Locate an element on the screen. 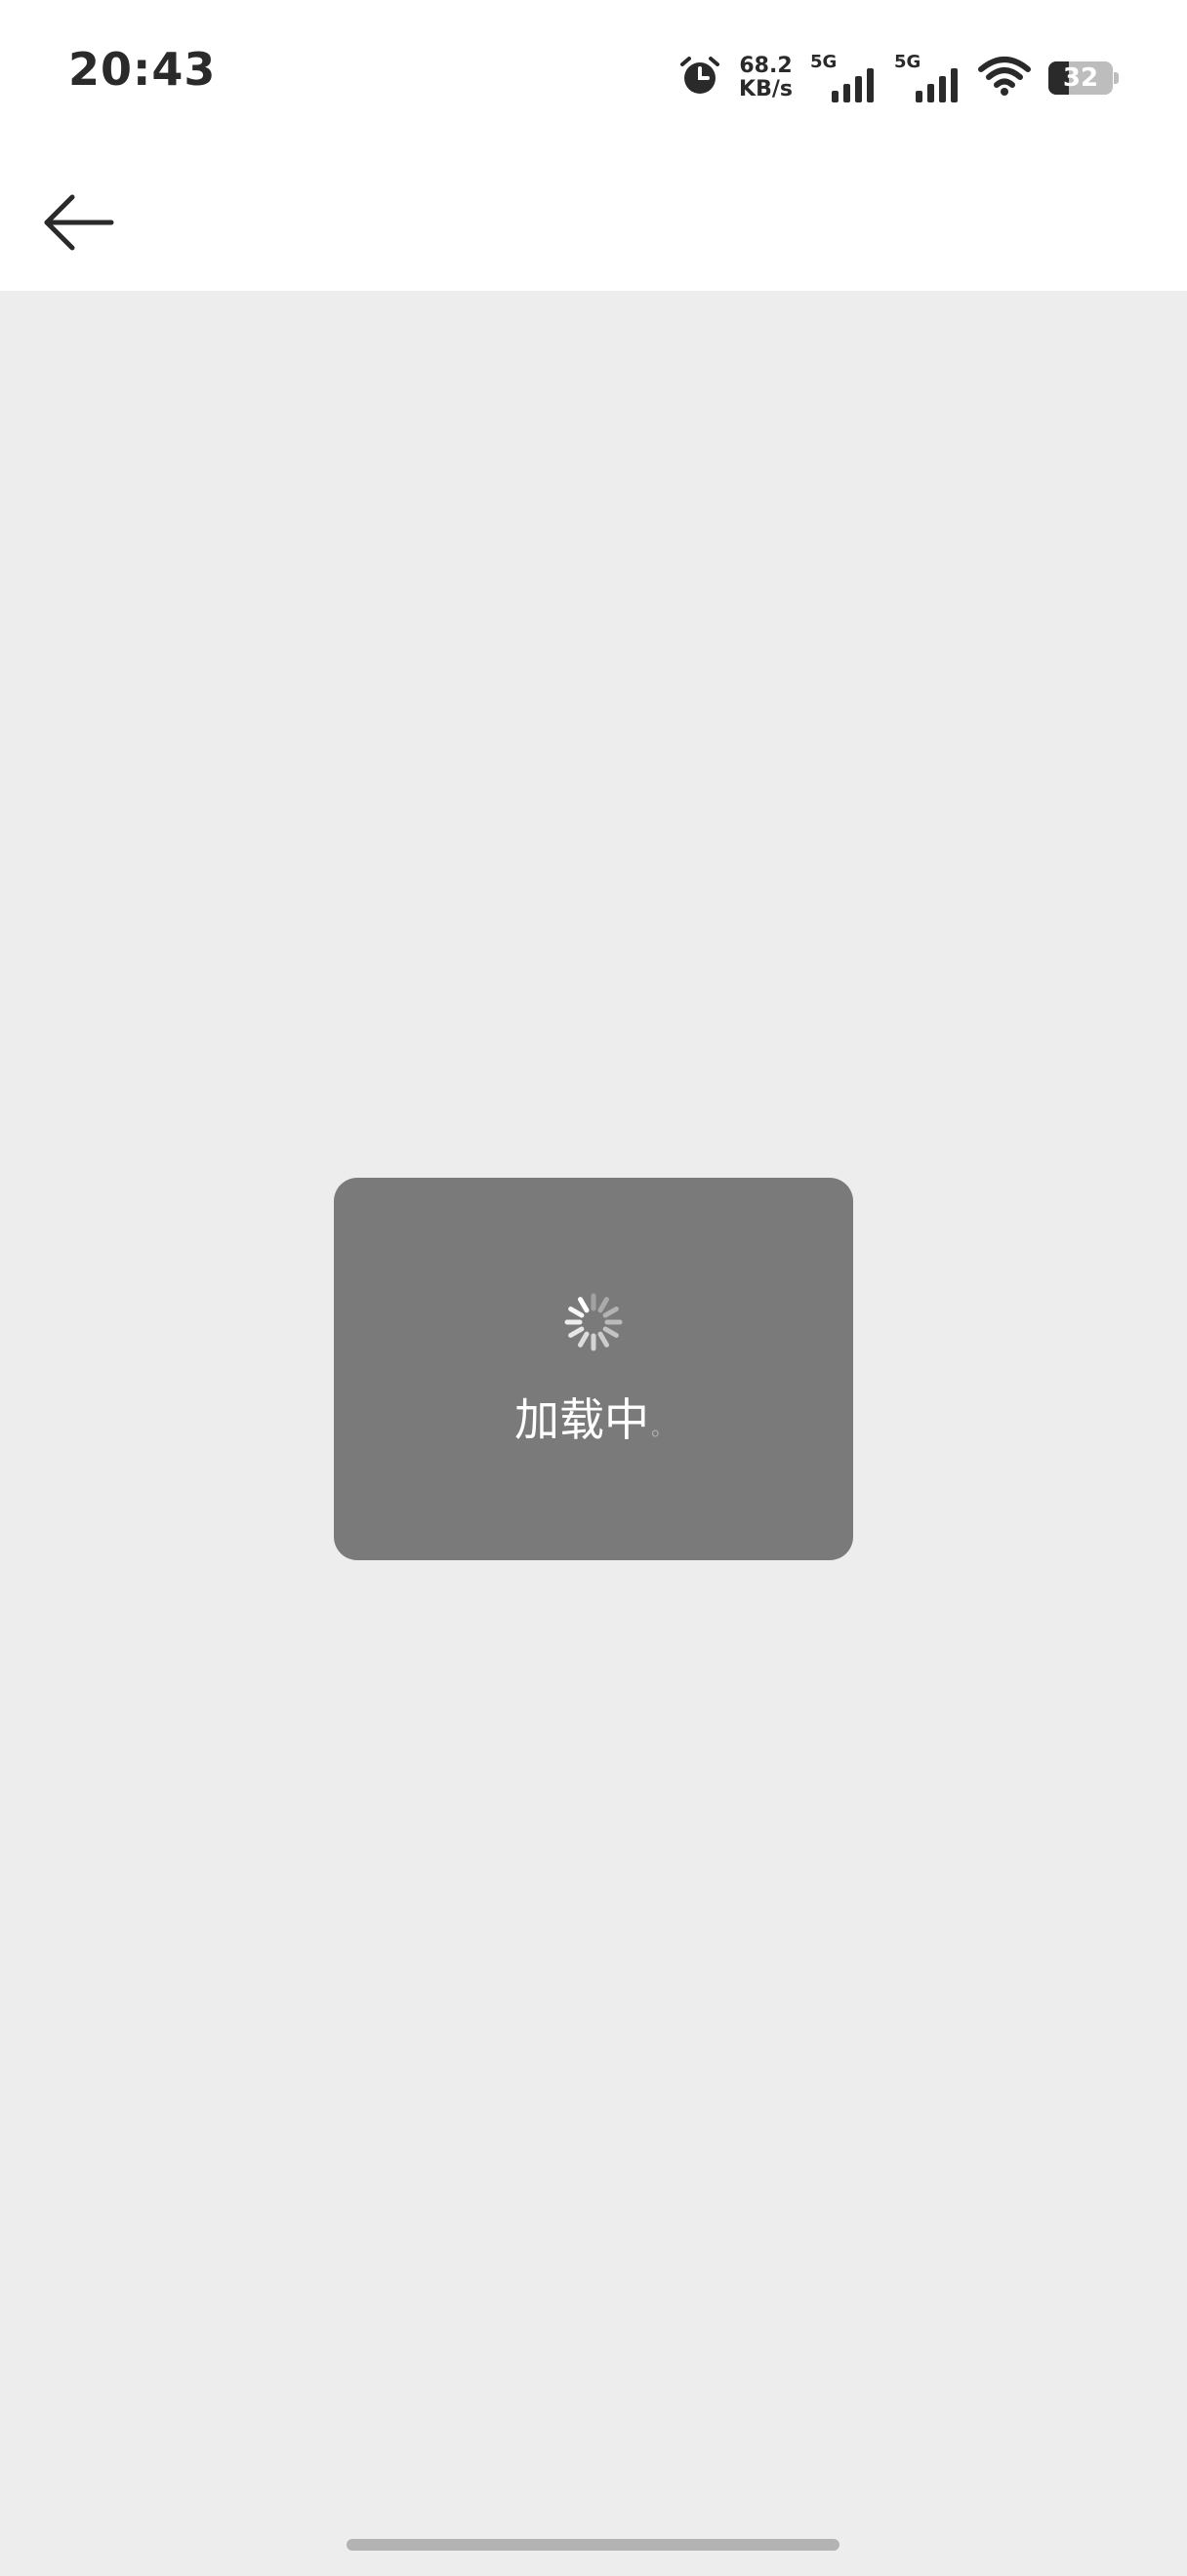 This screenshot has width=1187, height=2576. network-speed: 68.2 KB/s is located at coordinates (766, 78).